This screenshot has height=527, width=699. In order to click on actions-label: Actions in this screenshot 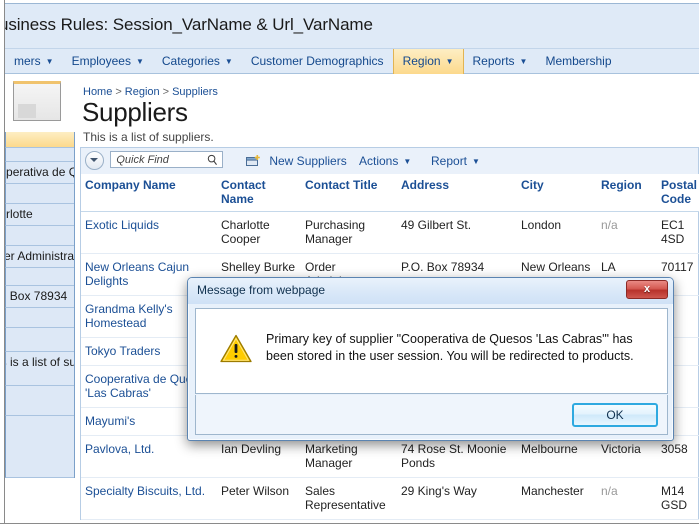, I will do `click(379, 161)`.